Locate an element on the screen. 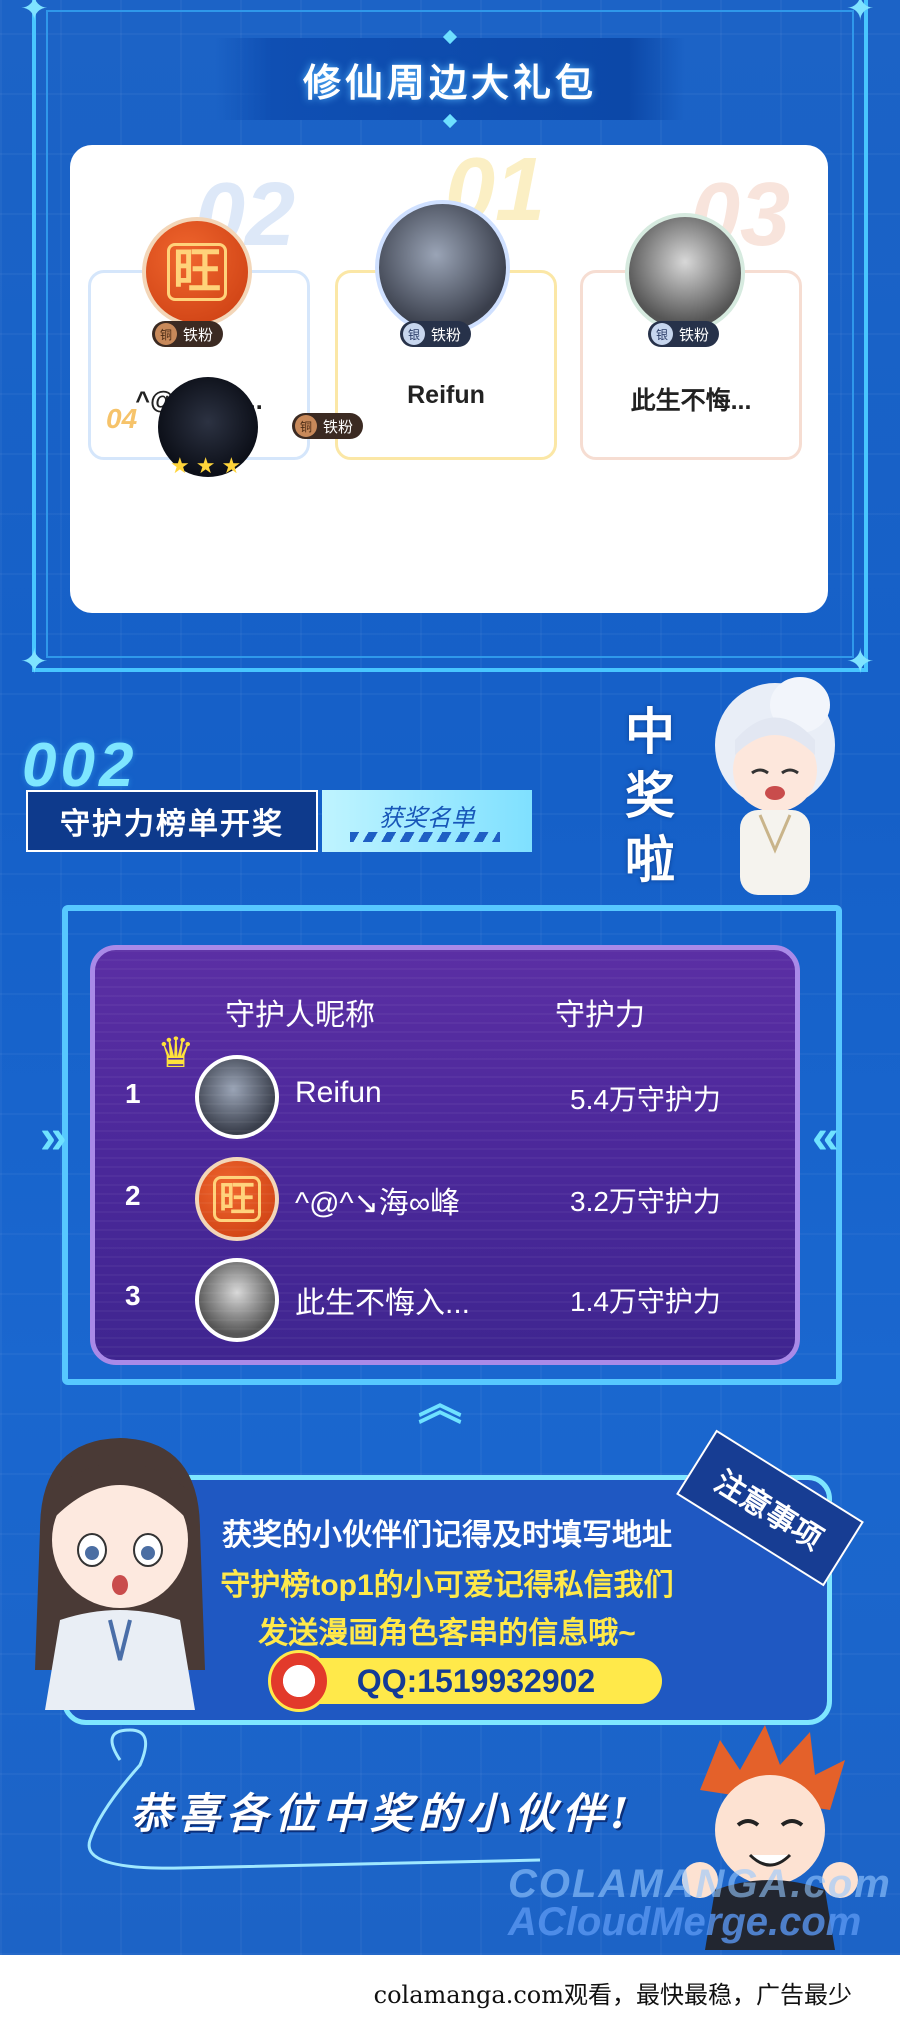 The height and width of the screenshot is (2030, 900). row-name-2: ^@^↘海∞峰 is located at coordinates (378, 1203).